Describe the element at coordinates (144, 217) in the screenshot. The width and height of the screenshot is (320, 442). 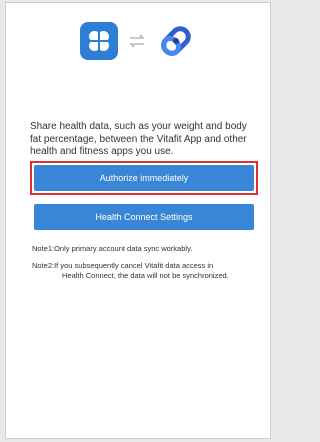
I see `health-connect-settings-button: Health Connect Settings` at that location.